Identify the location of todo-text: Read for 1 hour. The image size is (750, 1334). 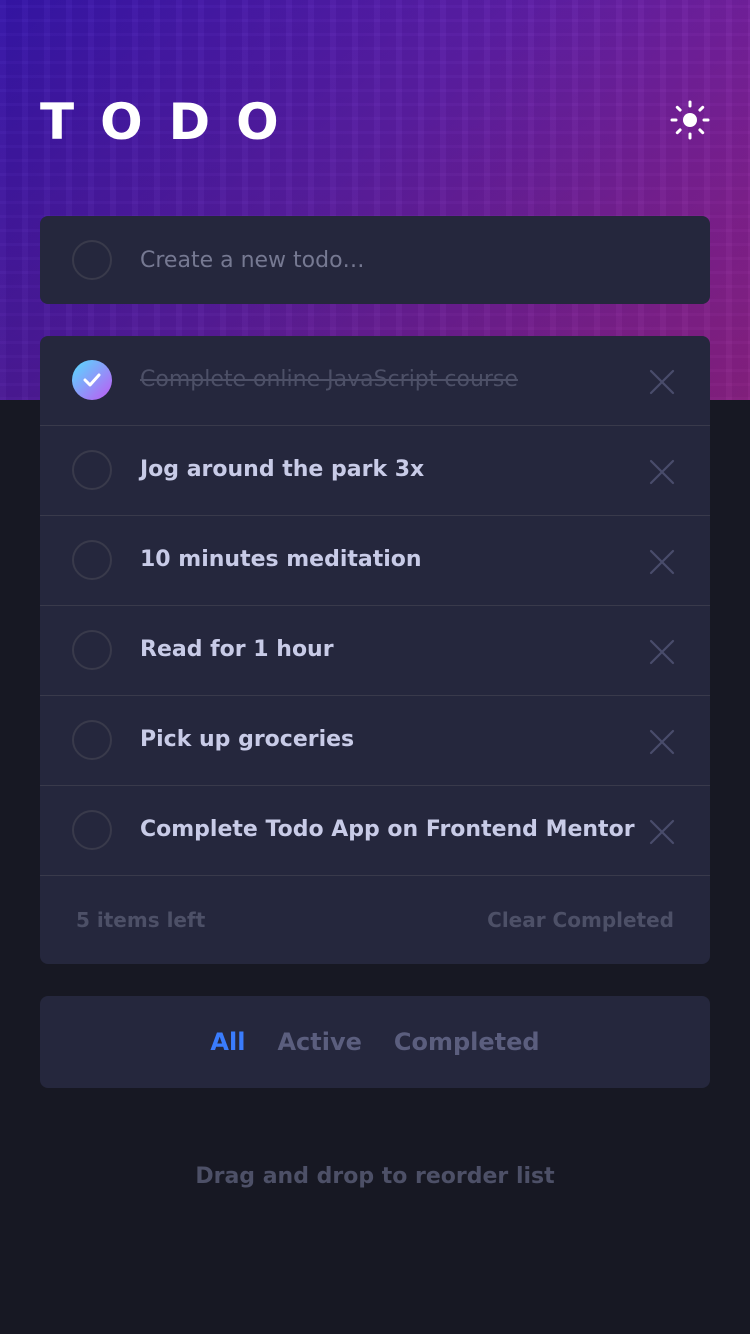
(237, 649).